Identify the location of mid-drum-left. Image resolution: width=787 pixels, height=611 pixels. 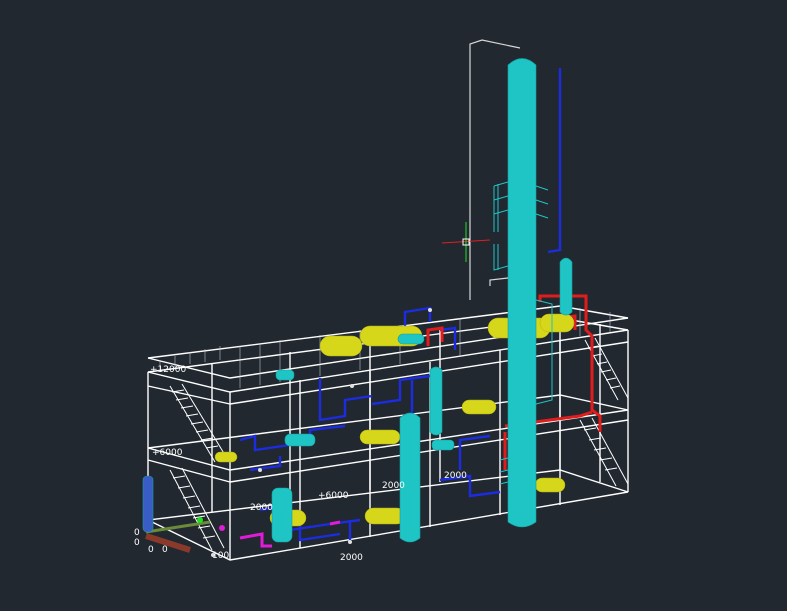
(226, 457).